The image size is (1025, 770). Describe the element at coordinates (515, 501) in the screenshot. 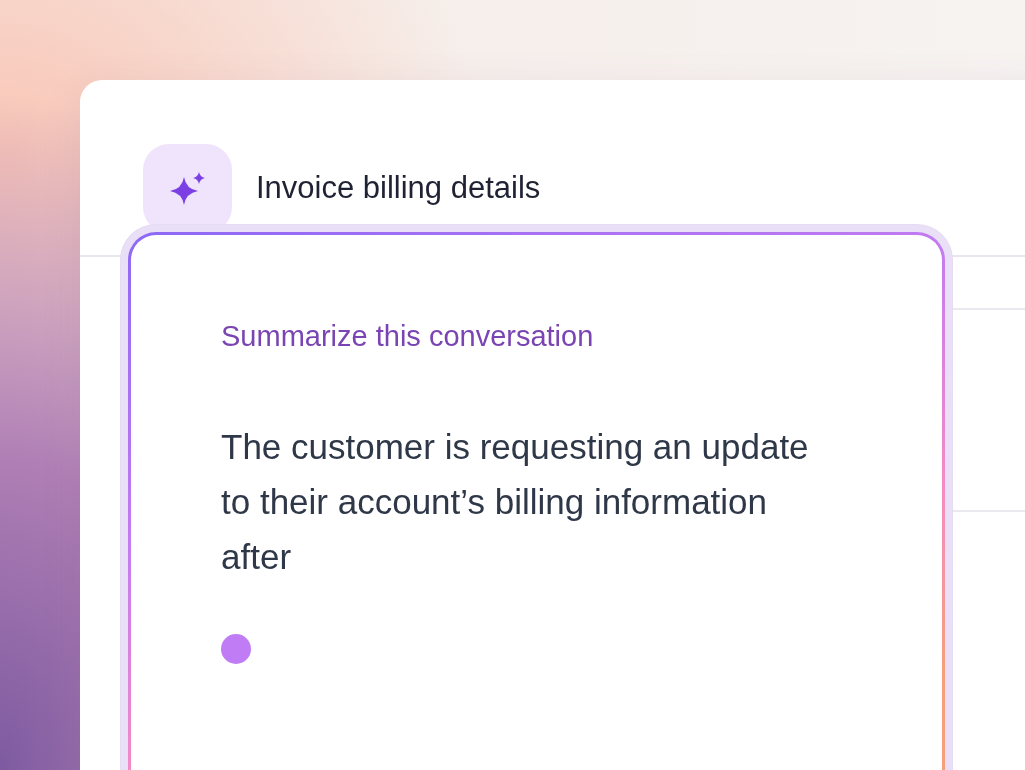

I see `response-text: The customer is requesting an update to their account’s billing information after` at that location.